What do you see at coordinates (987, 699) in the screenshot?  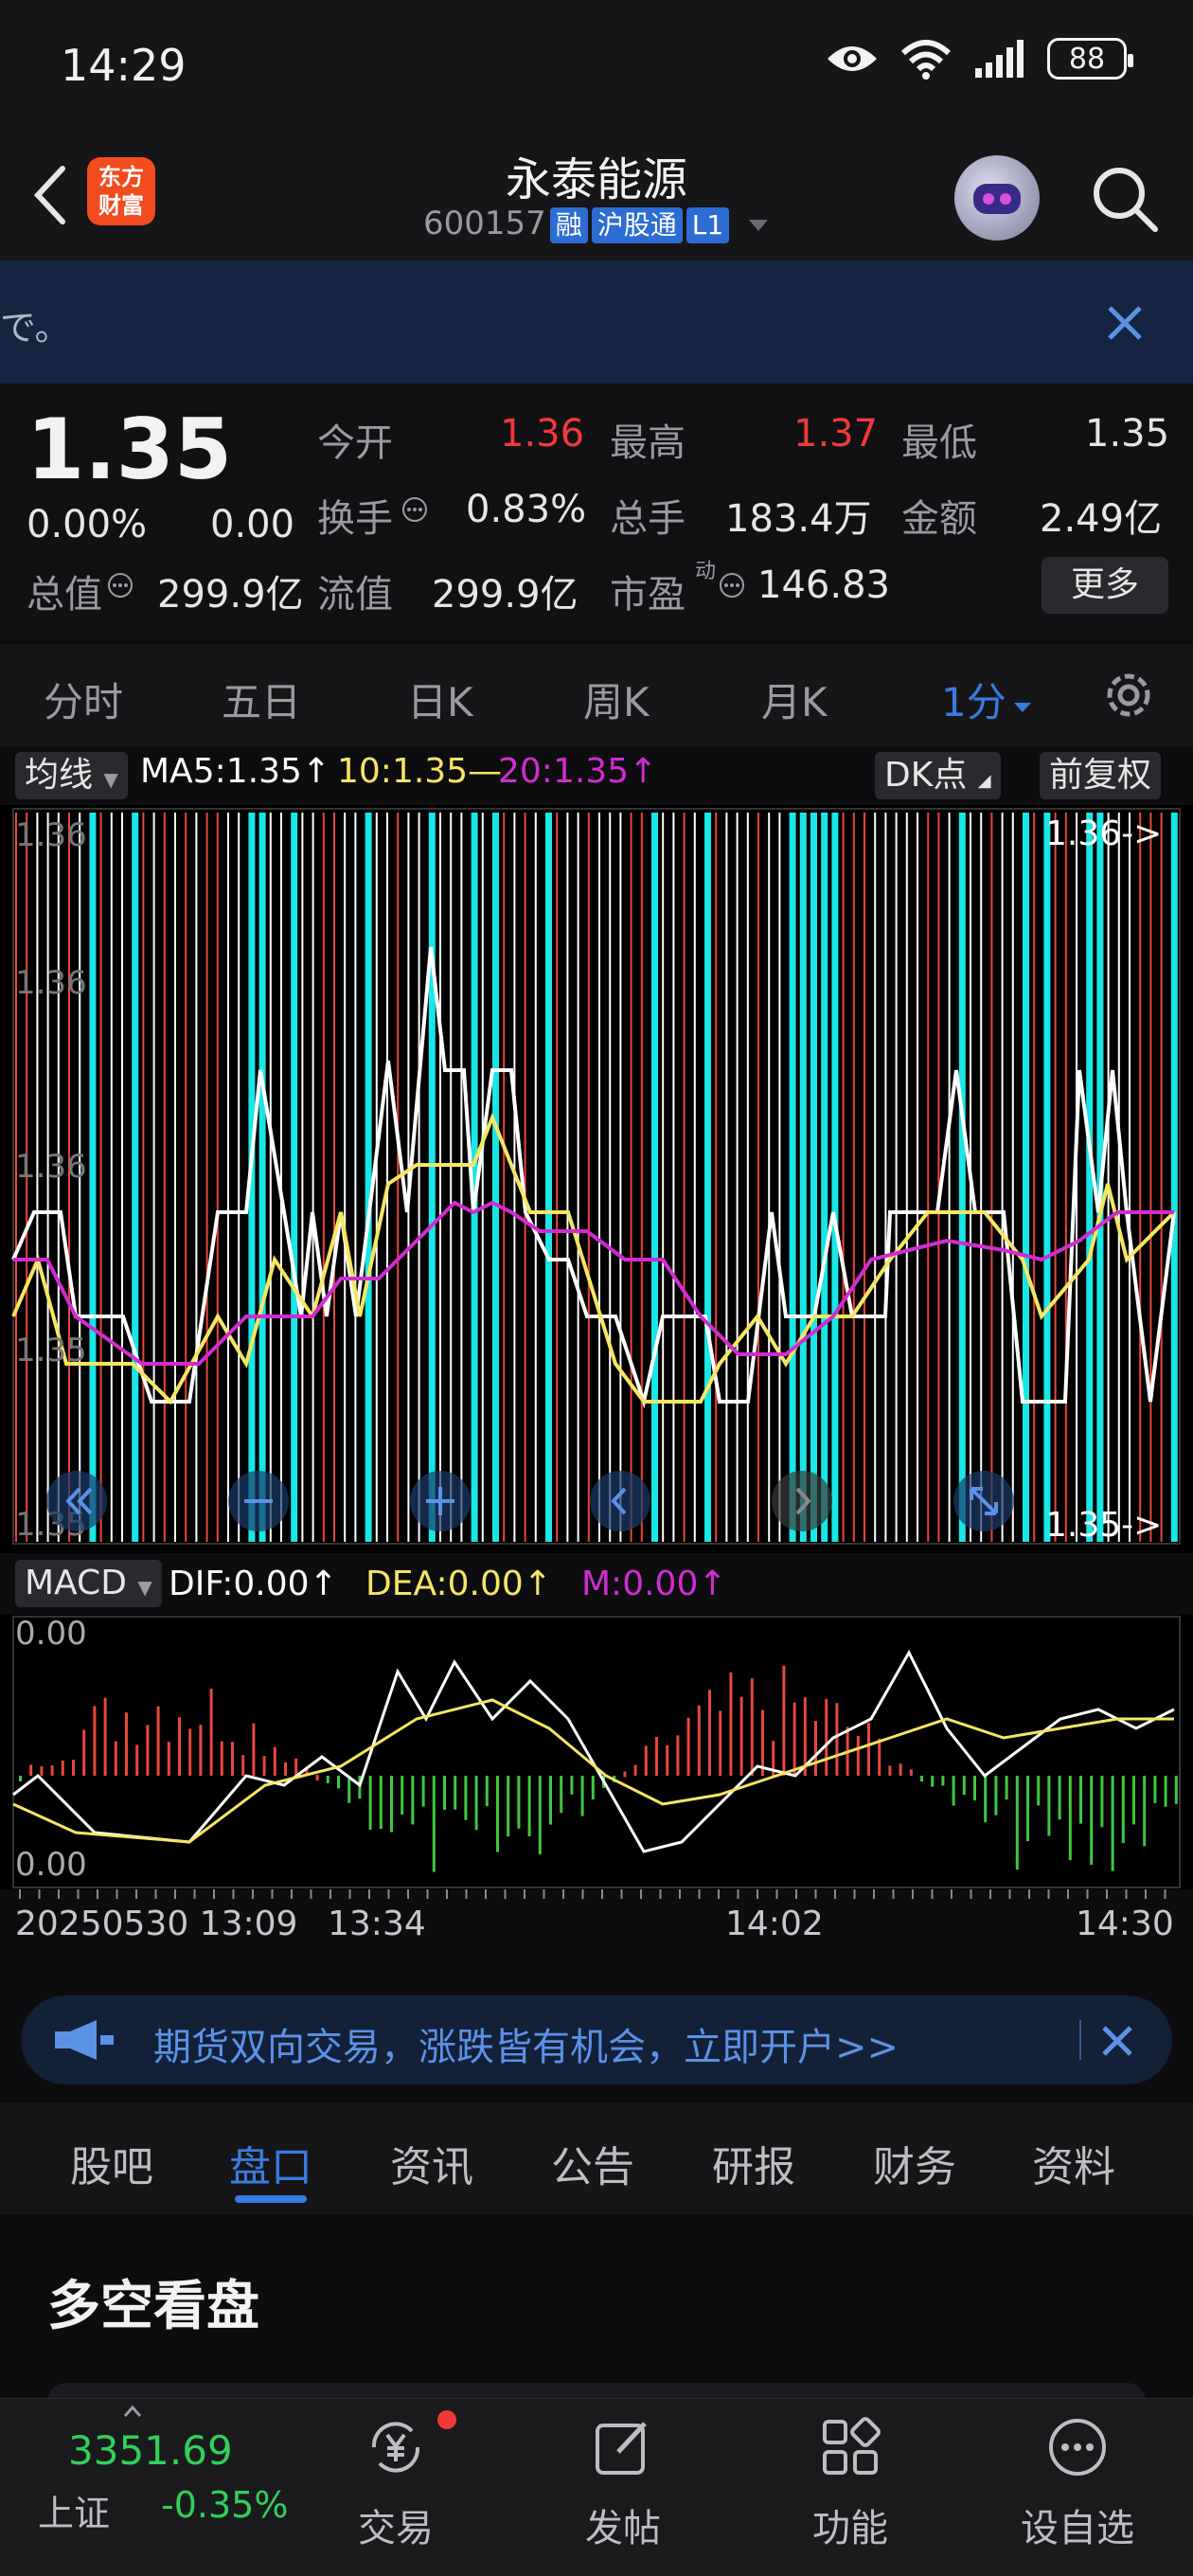 I see `tab-1min: 1分` at bounding box center [987, 699].